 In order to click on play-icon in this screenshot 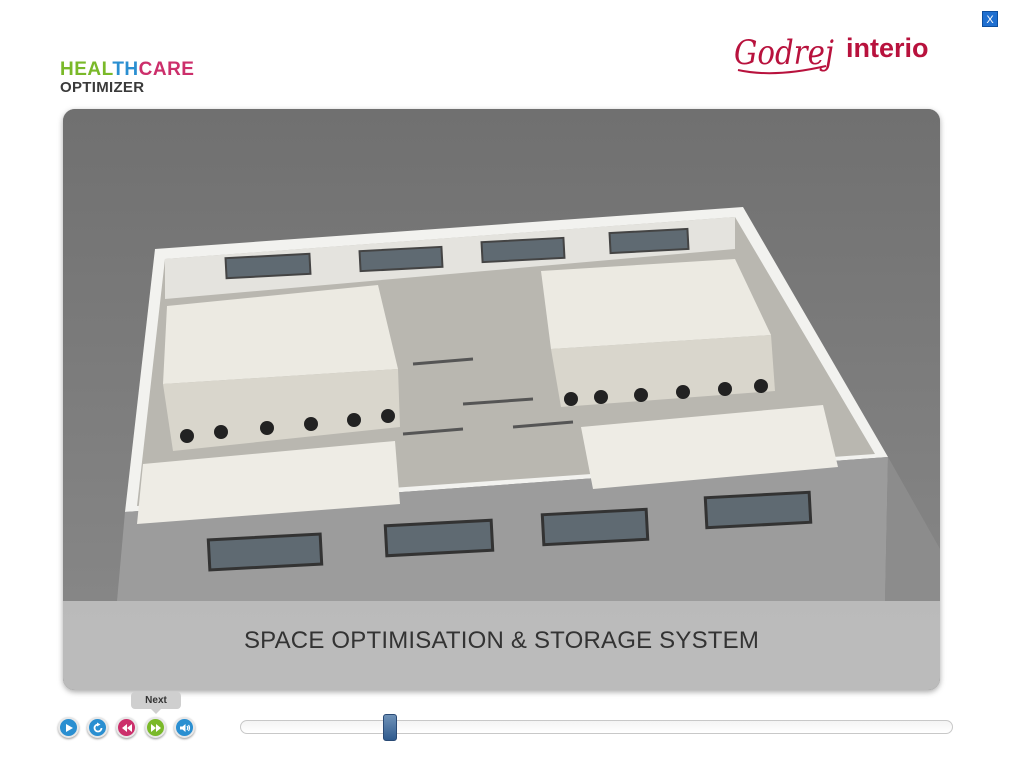, I will do `click(69, 727)`.